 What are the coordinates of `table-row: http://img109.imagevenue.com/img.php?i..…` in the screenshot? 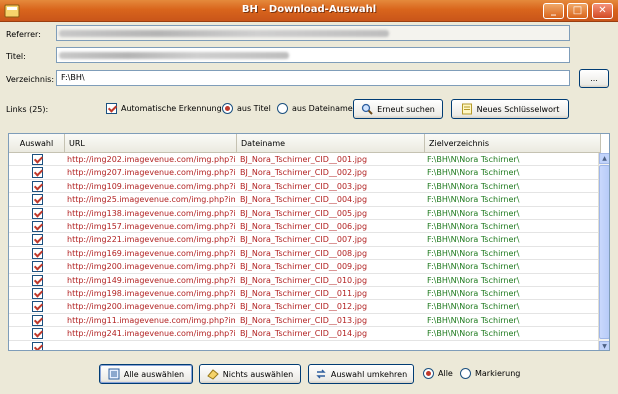 It's located at (304, 187).